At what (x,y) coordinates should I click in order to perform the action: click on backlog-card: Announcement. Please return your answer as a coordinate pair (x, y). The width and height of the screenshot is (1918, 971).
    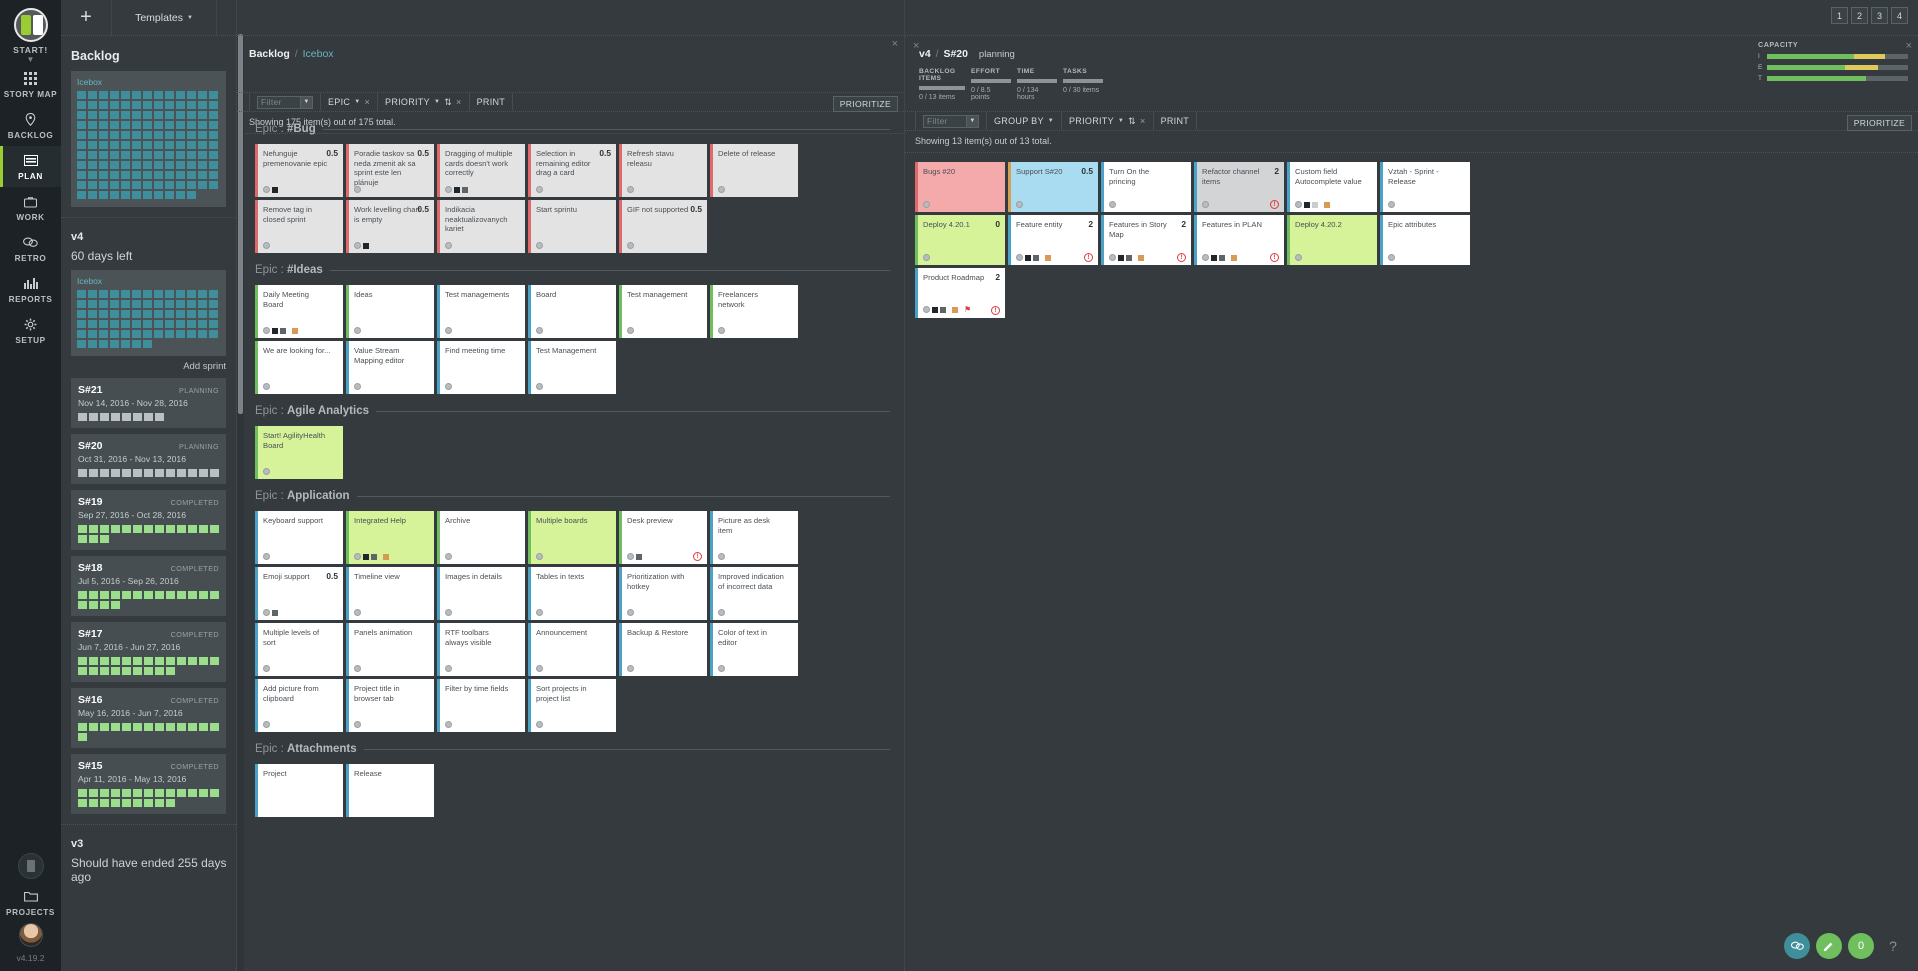
    Looking at the image, I should click on (572, 649).